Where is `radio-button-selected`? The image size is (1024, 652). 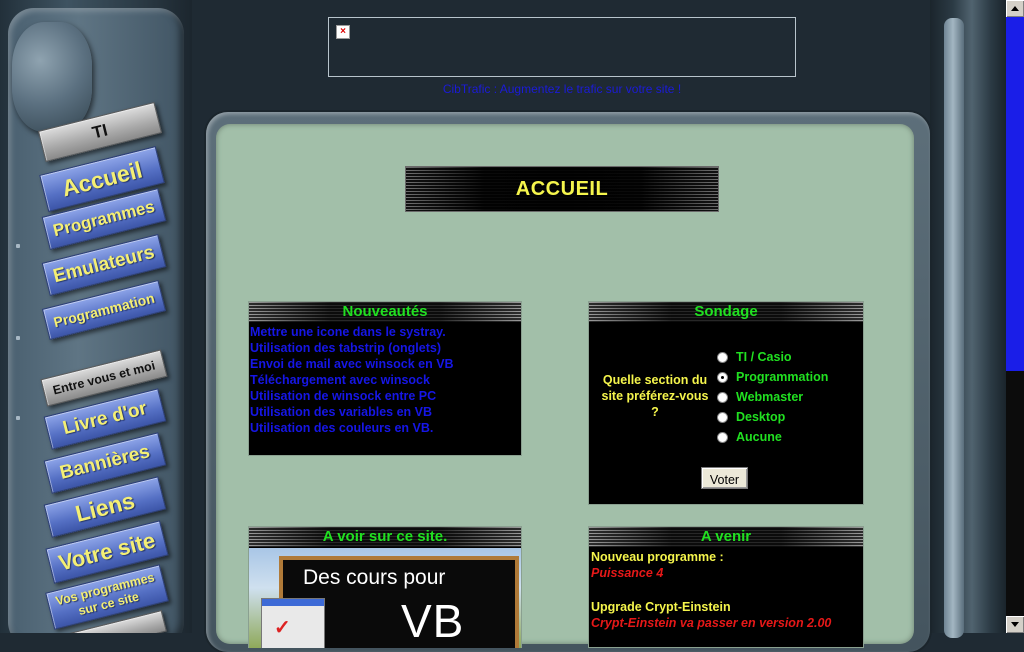 radio-button-selected is located at coordinates (722, 377).